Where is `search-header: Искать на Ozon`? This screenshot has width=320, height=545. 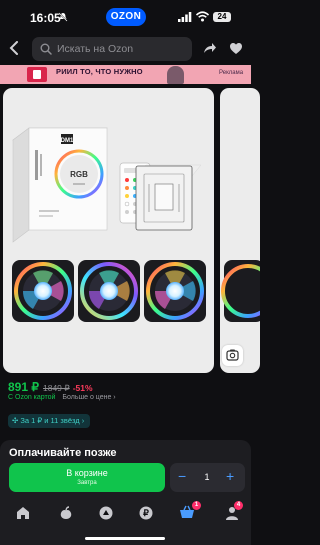
search-header: Искать на Ozon is located at coordinates (125, 49).